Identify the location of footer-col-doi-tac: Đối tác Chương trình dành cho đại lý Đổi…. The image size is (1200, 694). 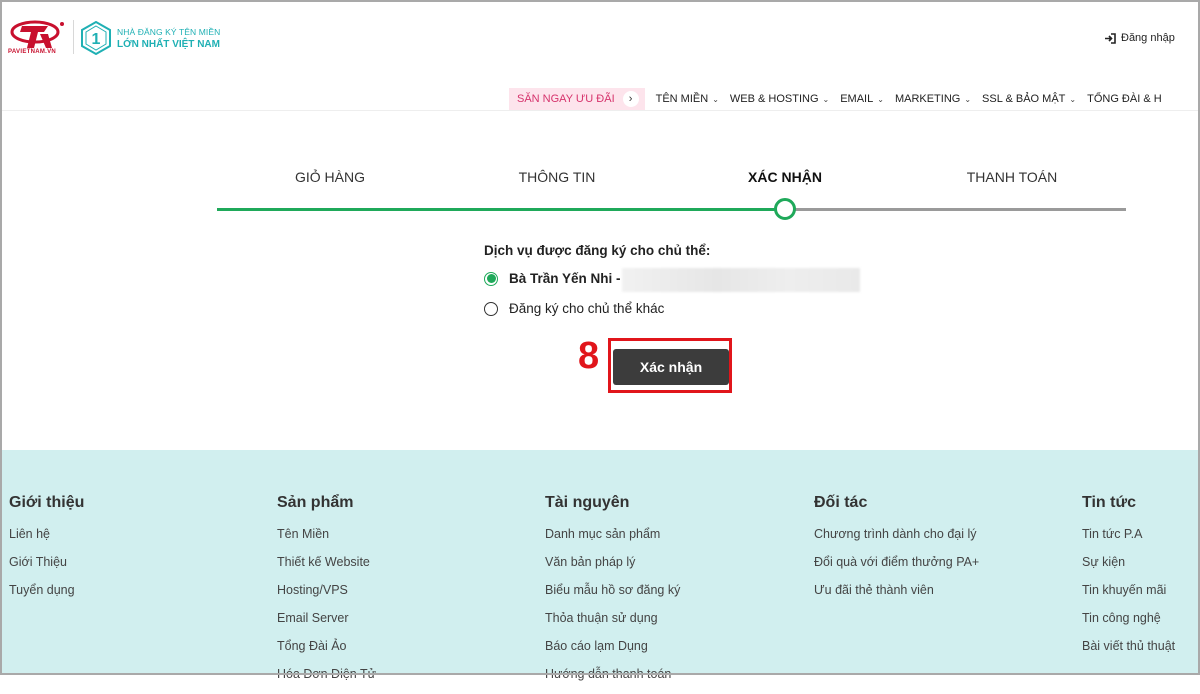
(896, 552).